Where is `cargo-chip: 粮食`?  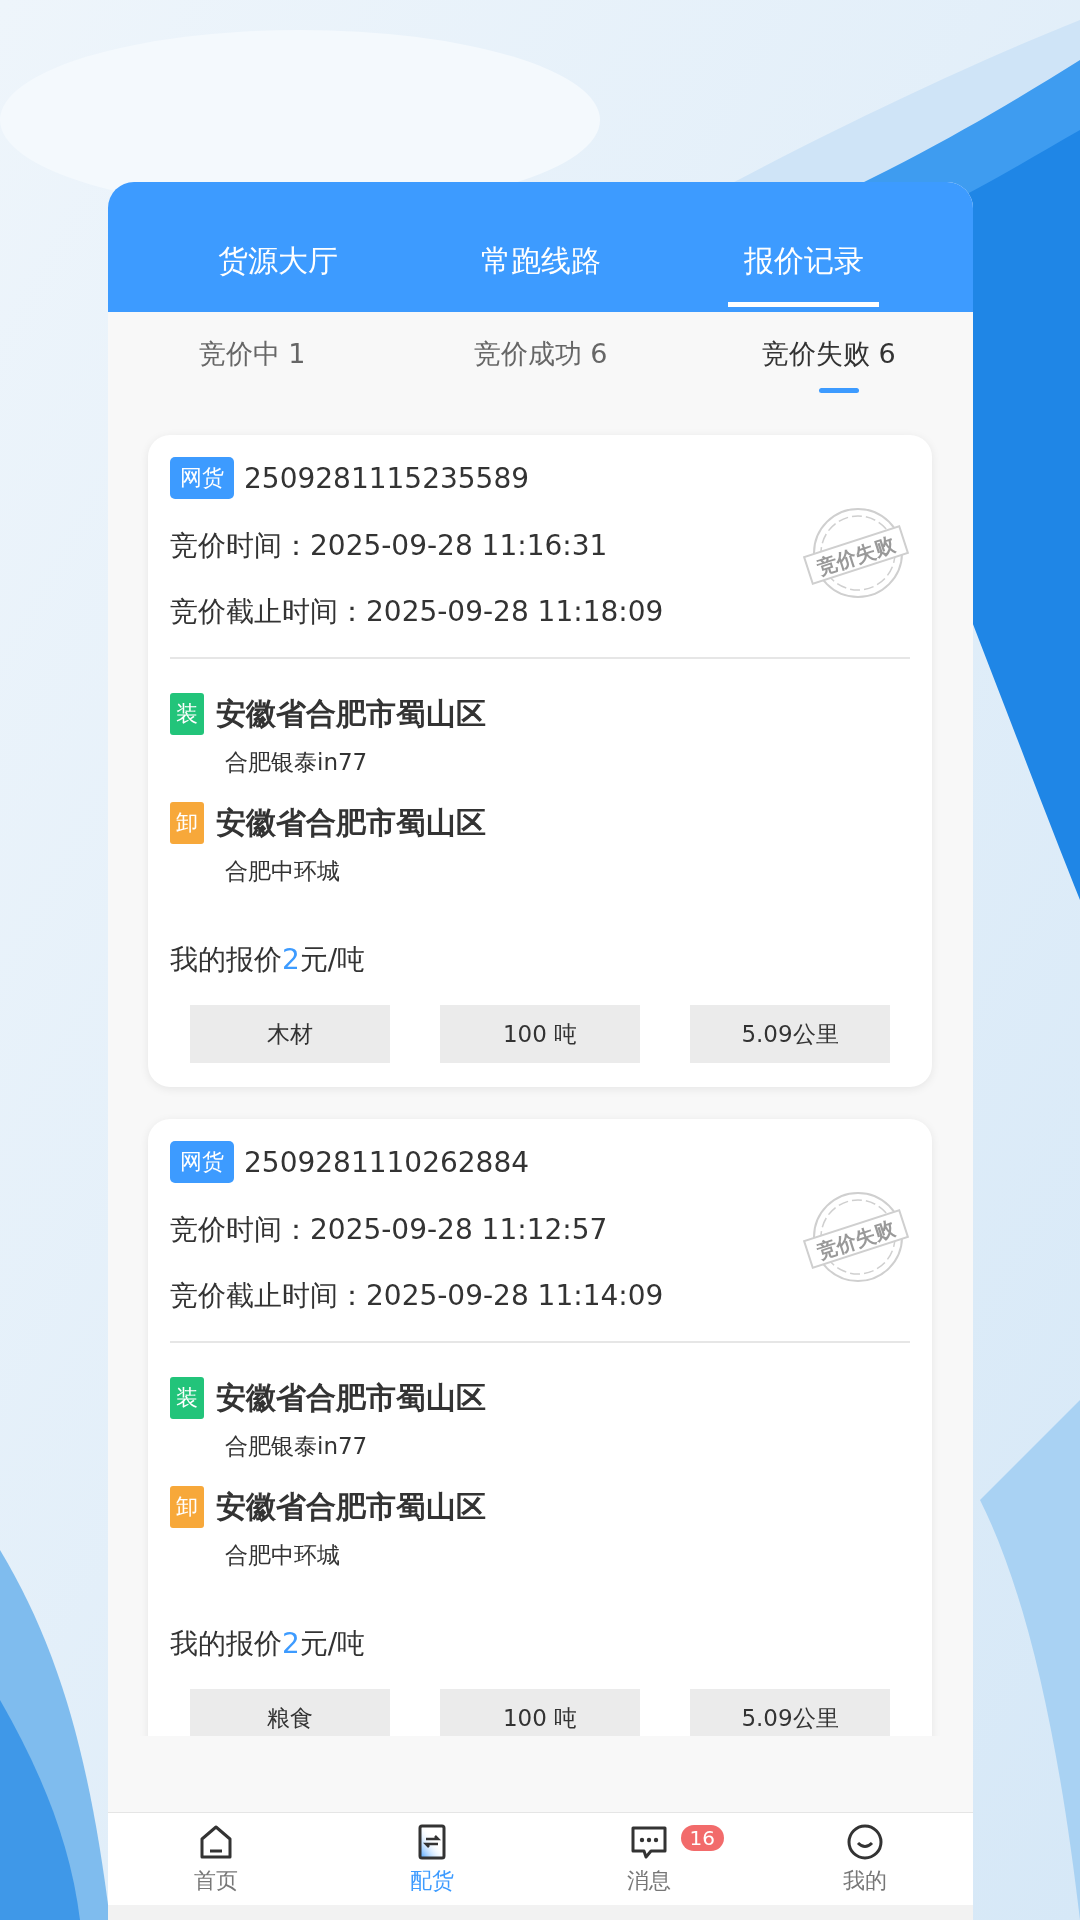 cargo-chip: 粮食 is located at coordinates (290, 1712).